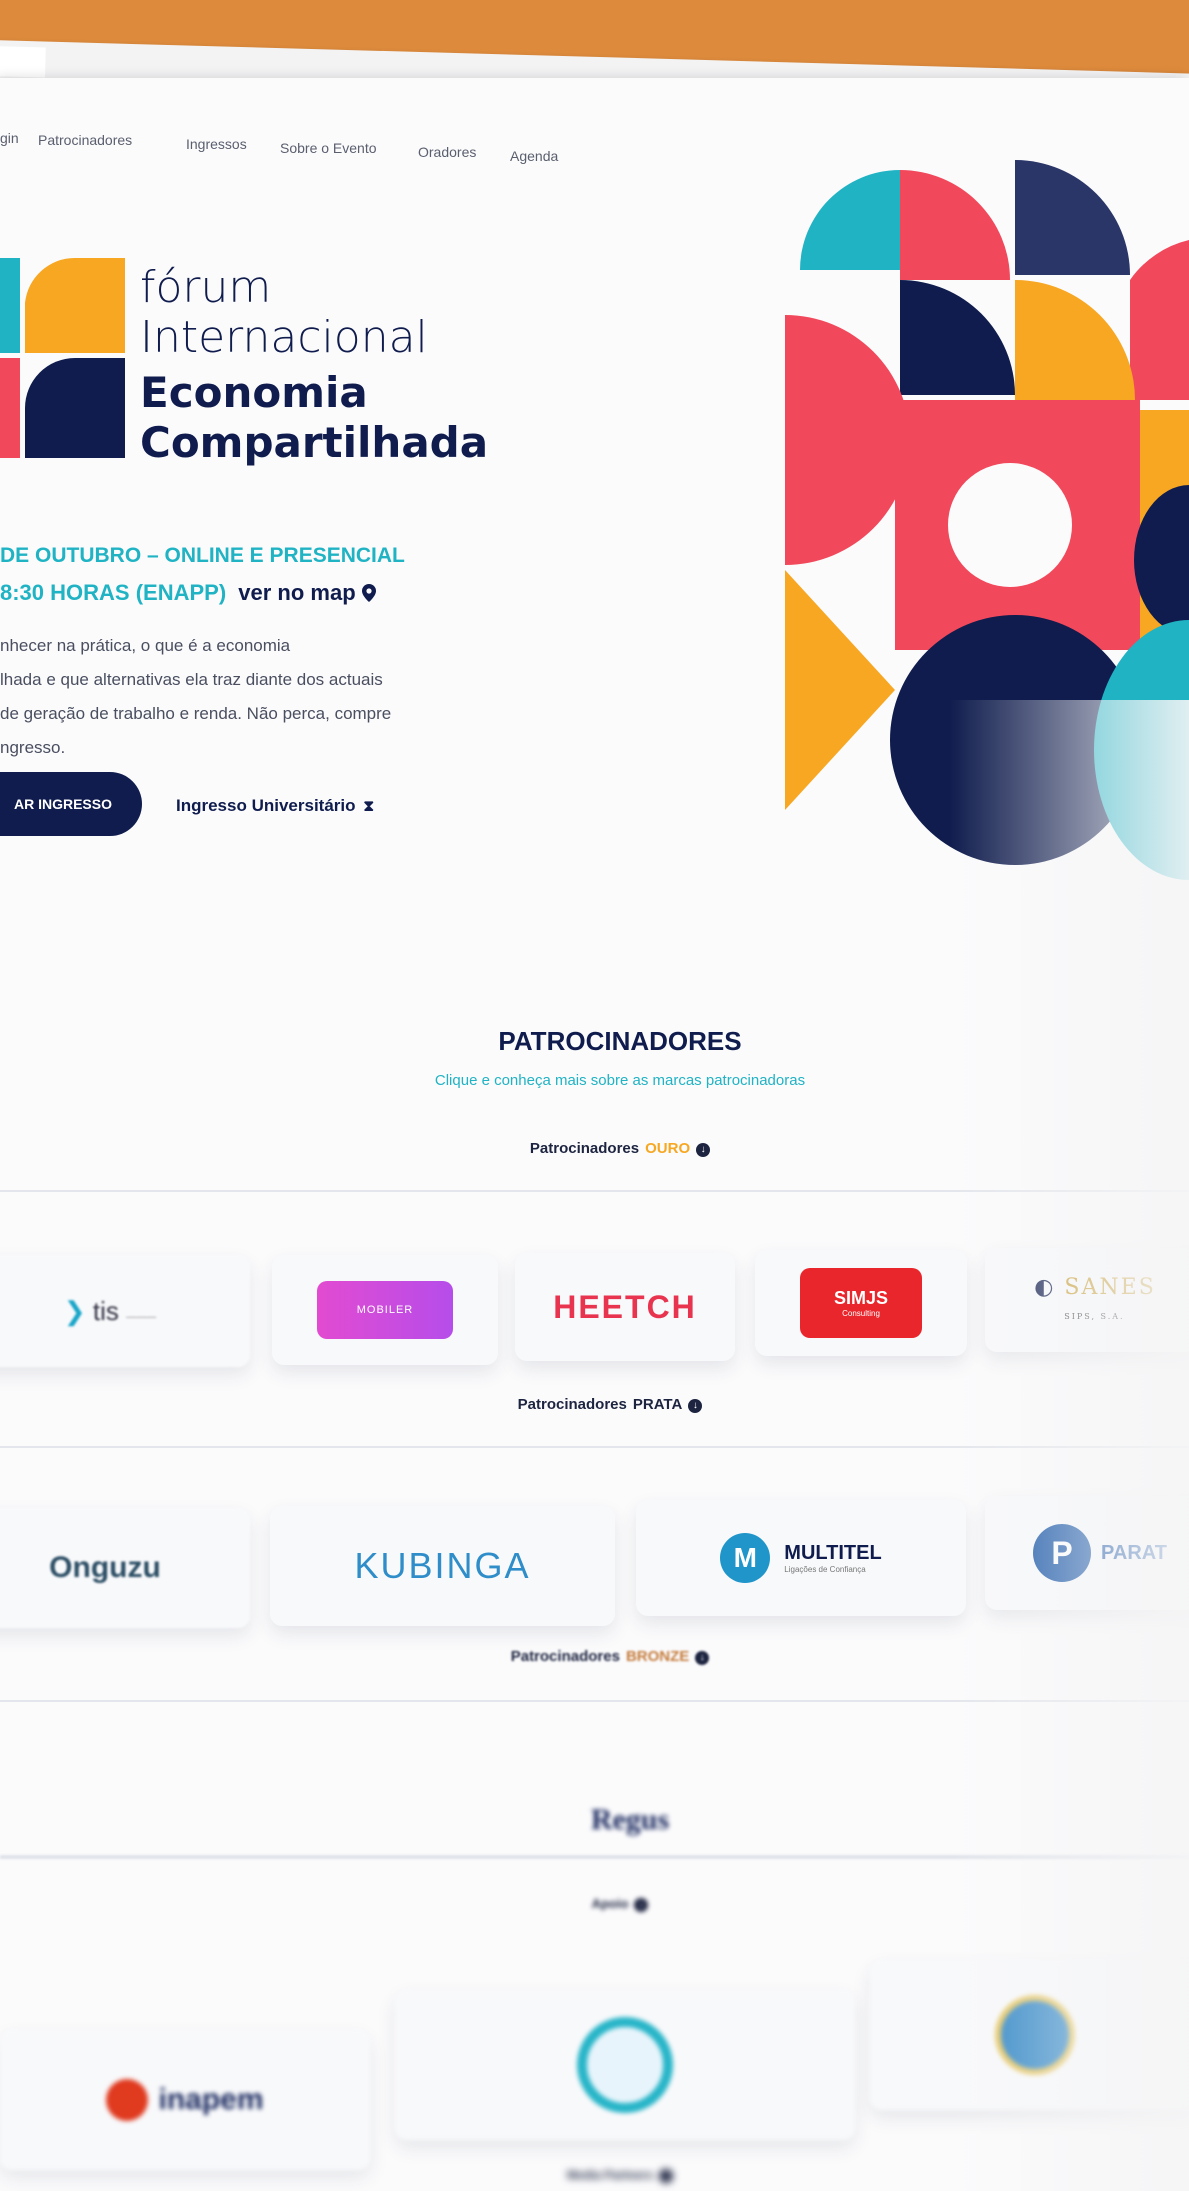 Image resolution: width=1189 pixels, height=2191 pixels. I want to click on sponsor-card-sanes: ◐ SANES SIPS, S.A., so click(1087, 1300).